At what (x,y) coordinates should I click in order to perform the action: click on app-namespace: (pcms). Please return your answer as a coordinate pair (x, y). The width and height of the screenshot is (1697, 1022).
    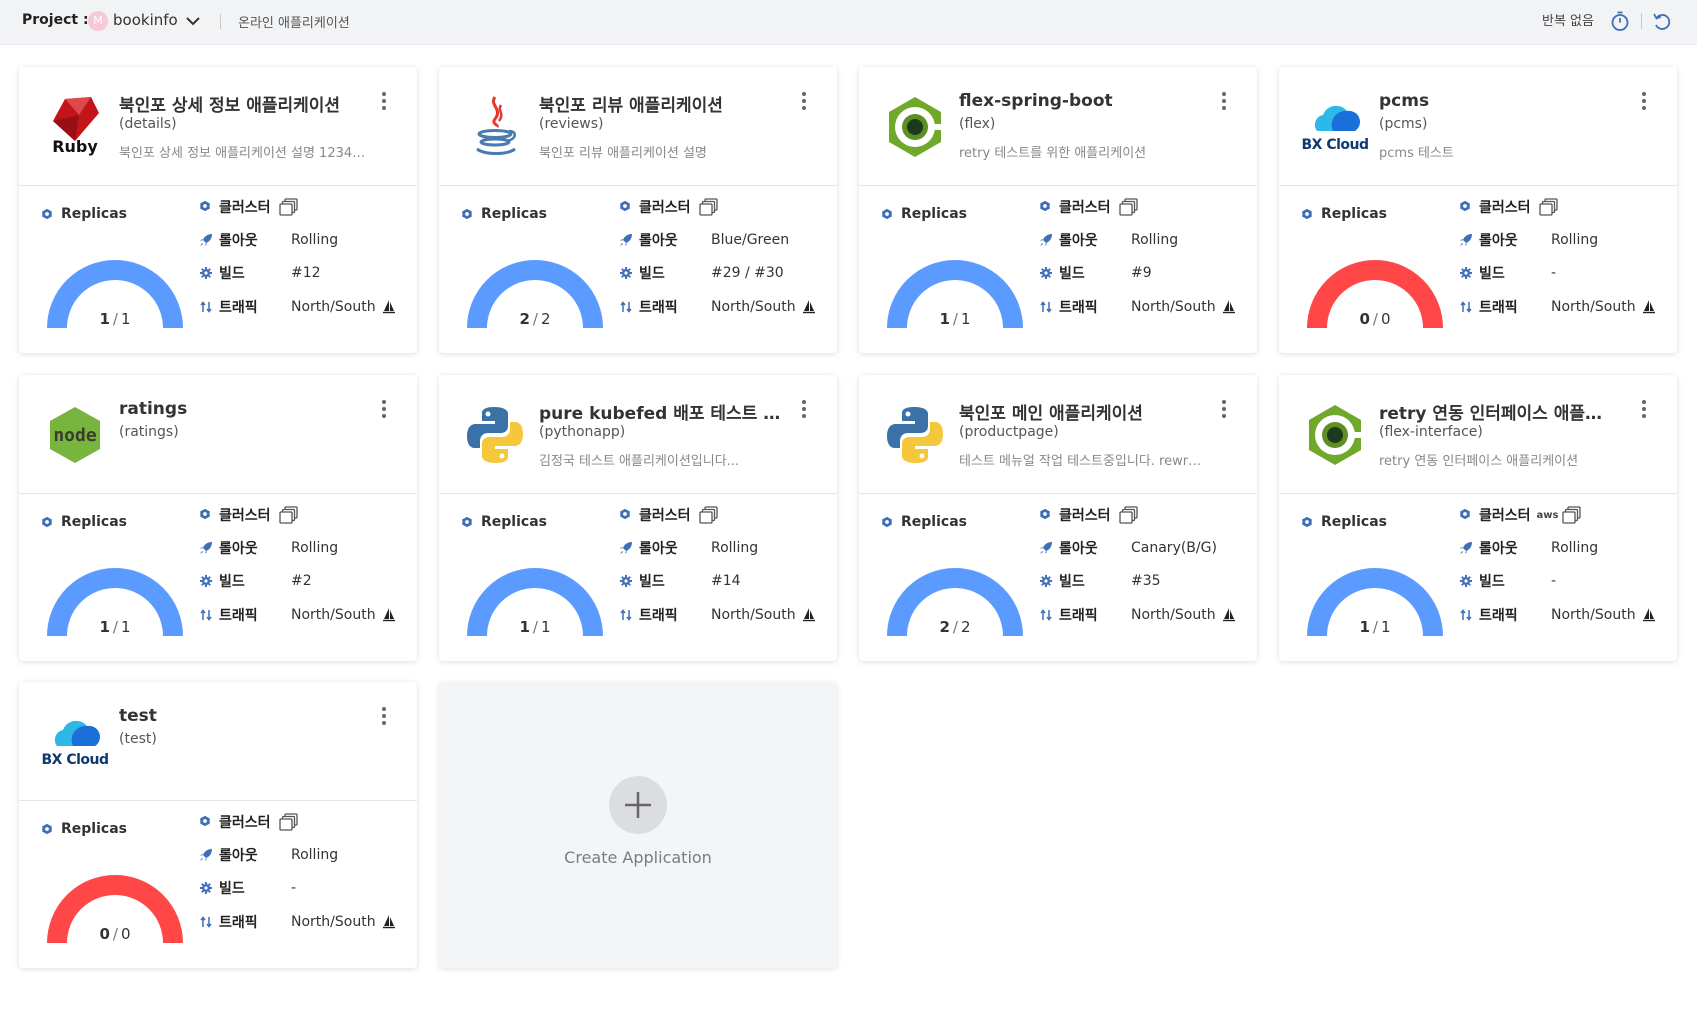
    Looking at the image, I should click on (1403, 124).